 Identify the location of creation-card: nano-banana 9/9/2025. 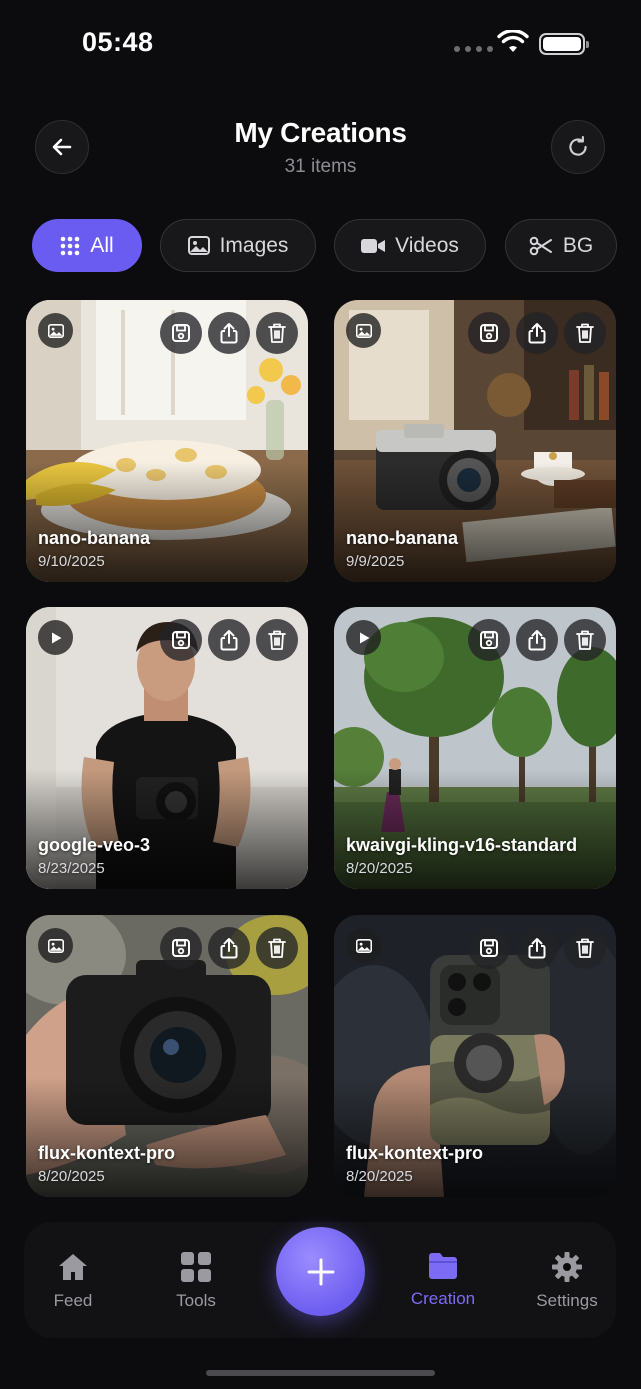
(475, 441).